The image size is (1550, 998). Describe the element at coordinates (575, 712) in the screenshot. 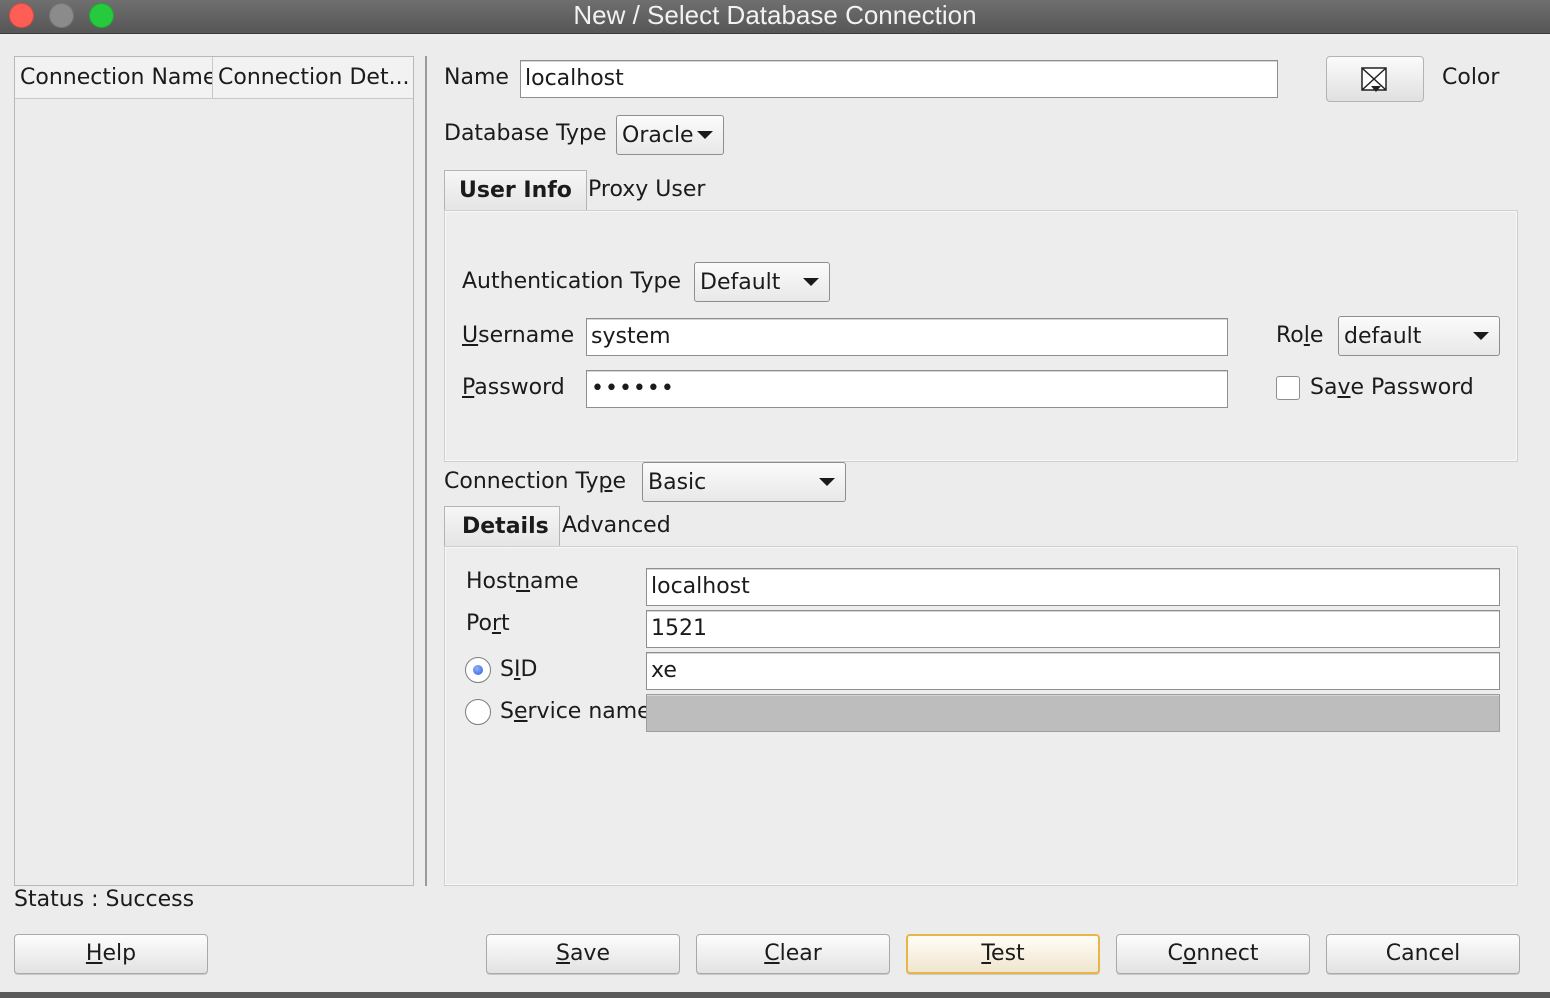

I see `service-name-label: Service name` at that location.